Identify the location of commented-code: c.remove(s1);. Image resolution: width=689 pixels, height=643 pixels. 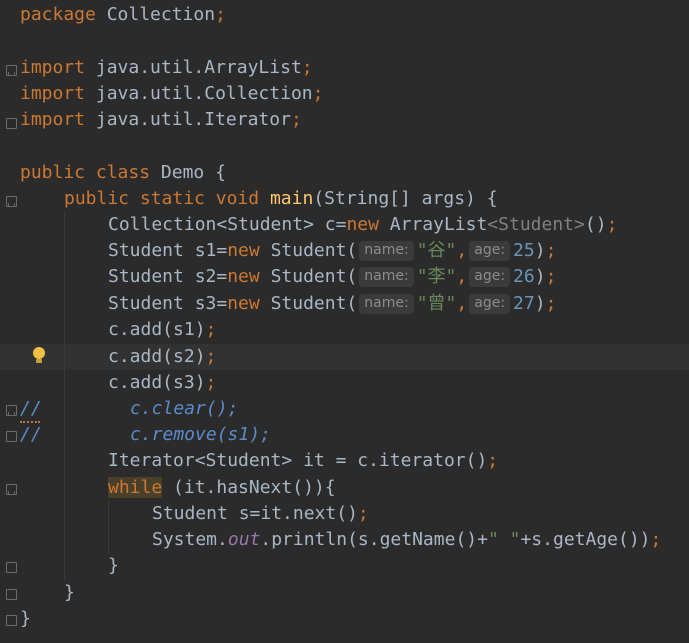
(200, 434).